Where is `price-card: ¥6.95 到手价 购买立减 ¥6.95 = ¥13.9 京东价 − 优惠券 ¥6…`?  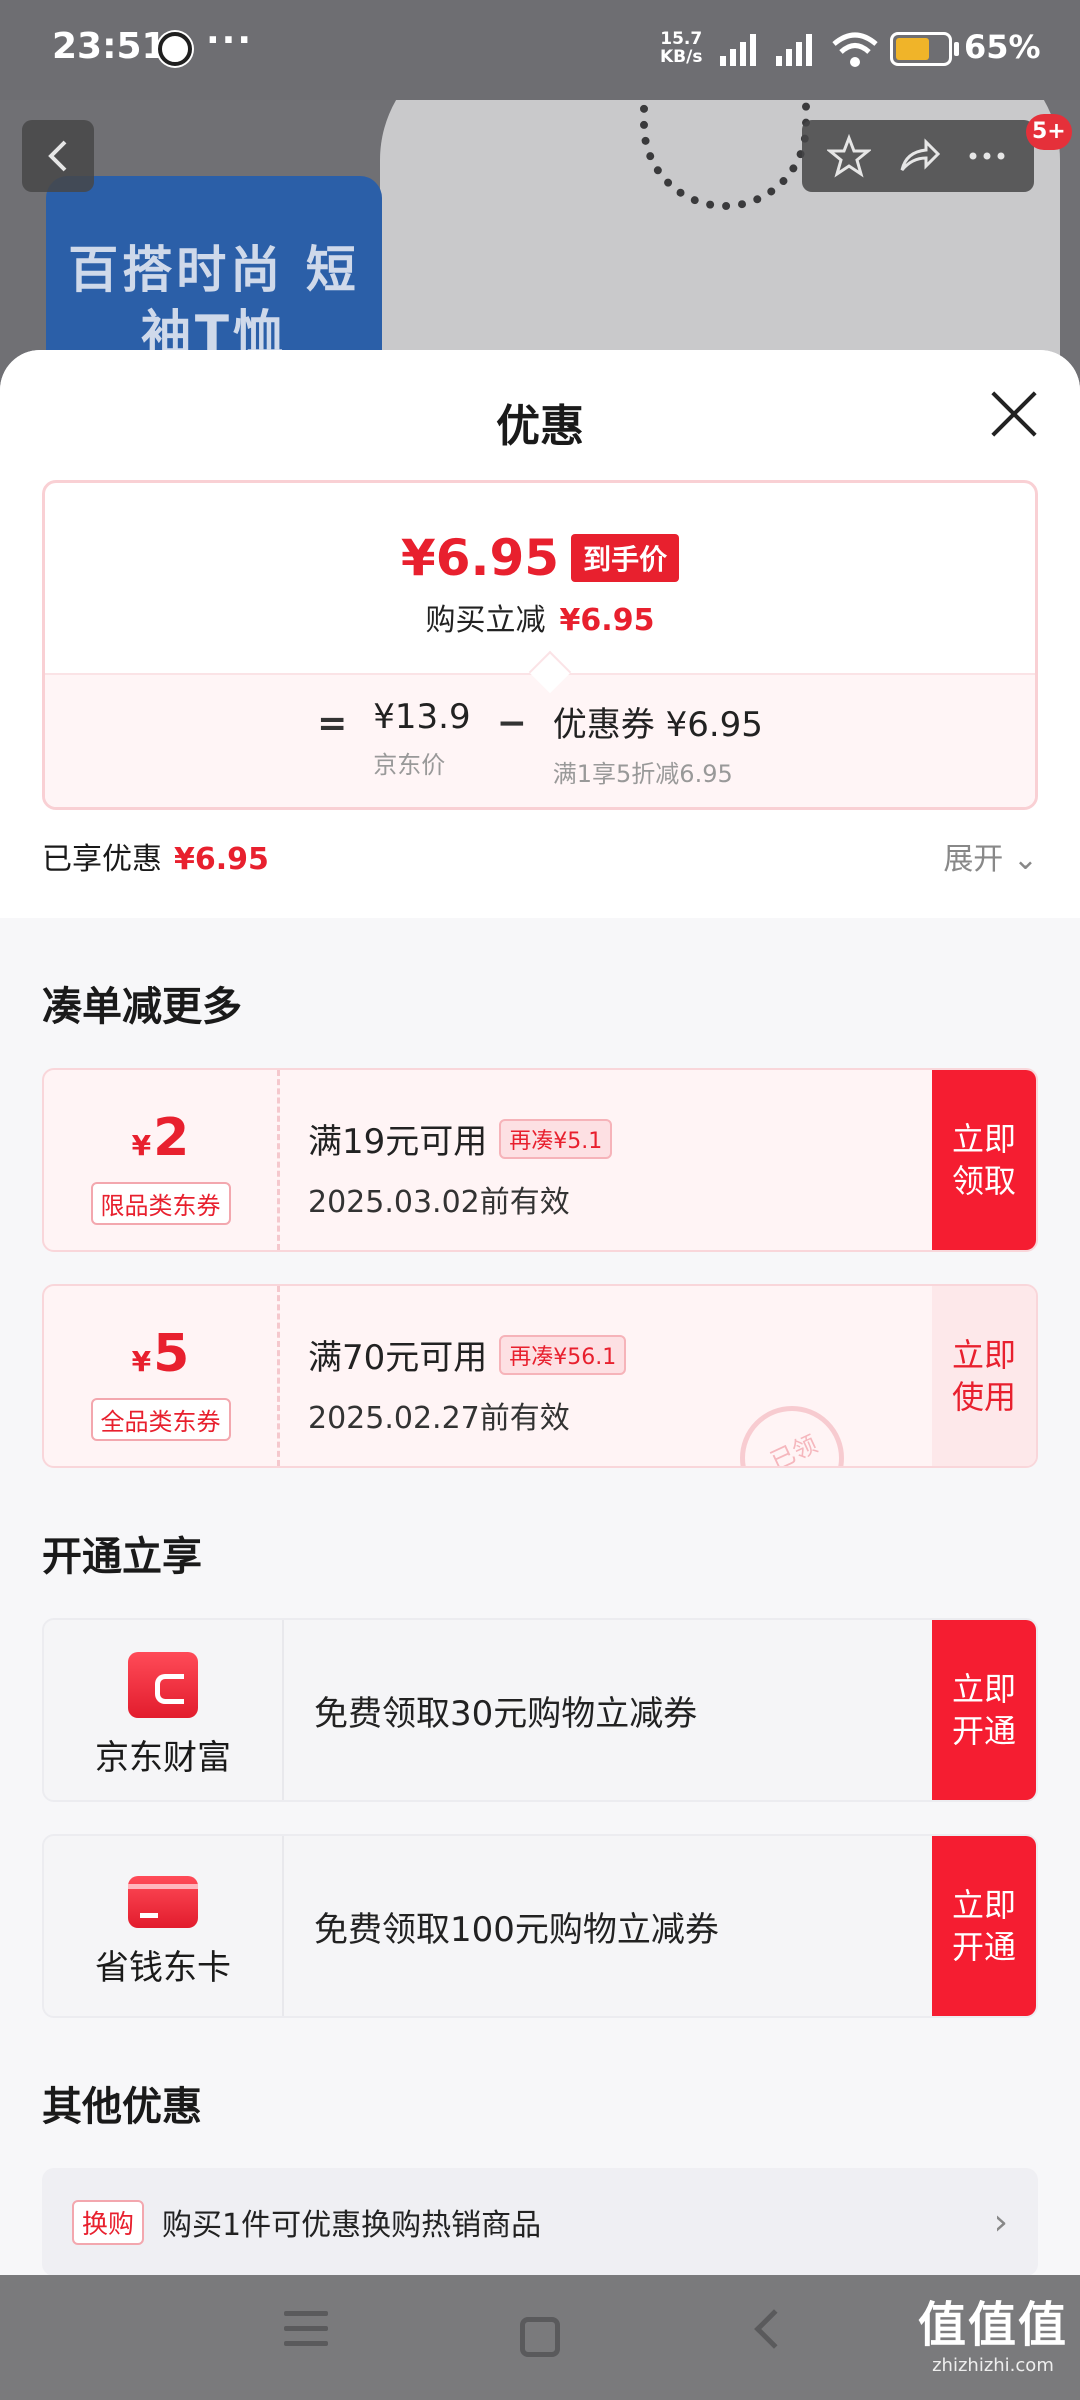 price-card: ¥6.95 到手价 购买立减 ¥6.95 = ¥13.9 京东价 − 优惠券 ¥6… is located at coordinates (540, 645).